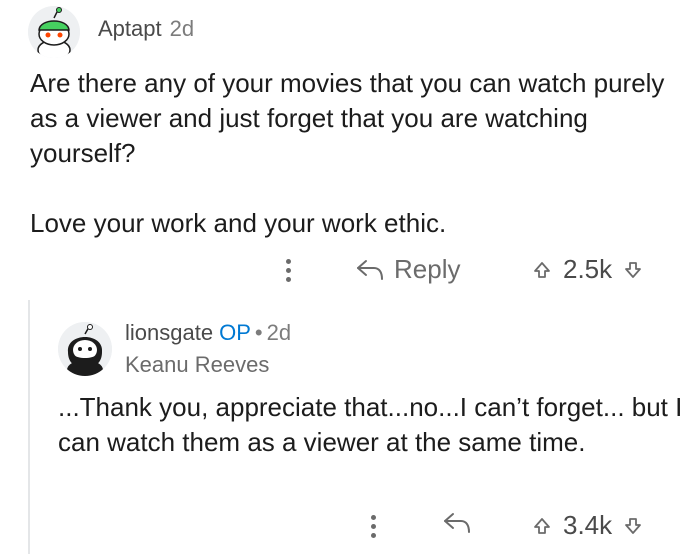 The height and width of the screenshot is (554, 700). Describe the element at coordinates (238, 223) in the screenshot. I see `comment-paragraph: Love your work and your work ethic.` at that location.